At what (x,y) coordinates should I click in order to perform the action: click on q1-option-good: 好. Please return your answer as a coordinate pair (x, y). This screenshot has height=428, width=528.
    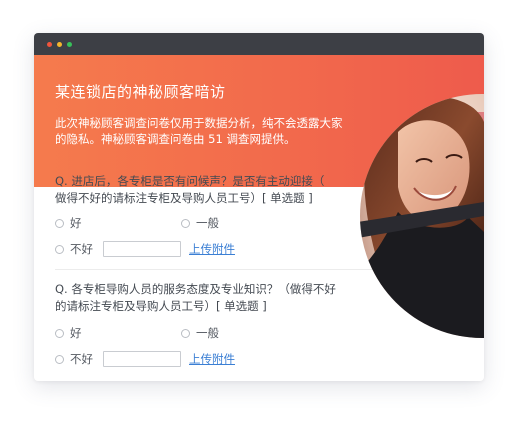
    Looking at the image, I should click on (68, 223).